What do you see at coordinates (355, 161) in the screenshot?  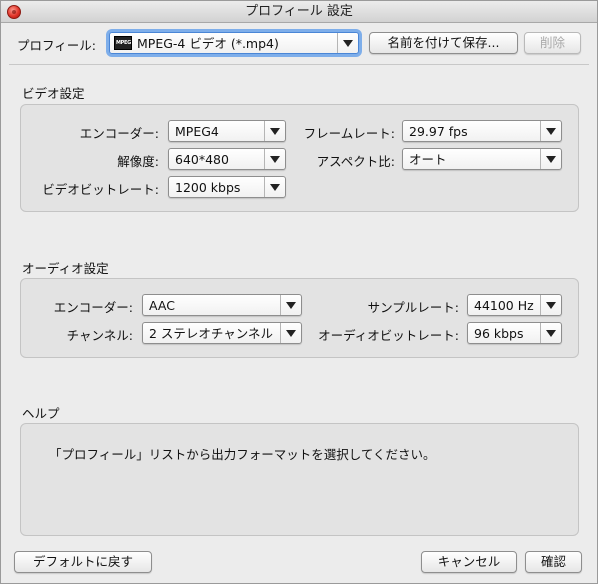 I see `aspect-ratio-label: アスペクト比:` at bounding box center [355, 161].